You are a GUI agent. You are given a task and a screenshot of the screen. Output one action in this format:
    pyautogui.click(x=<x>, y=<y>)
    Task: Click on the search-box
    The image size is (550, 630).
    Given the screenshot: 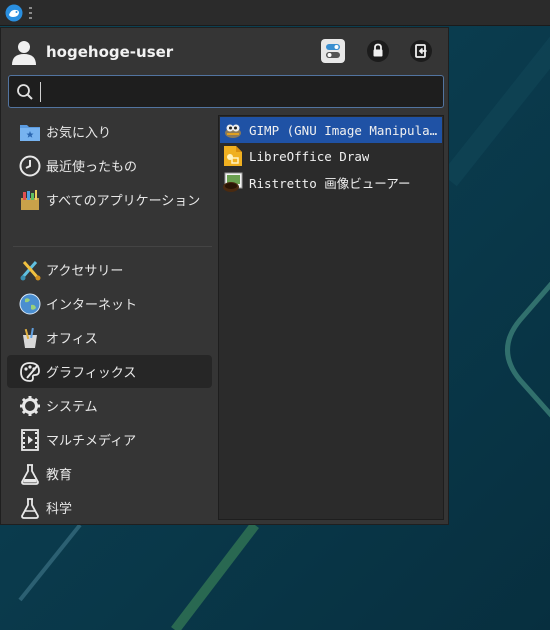 What is the action you would take?
    pyautogui.click(x=226, y=91)
    